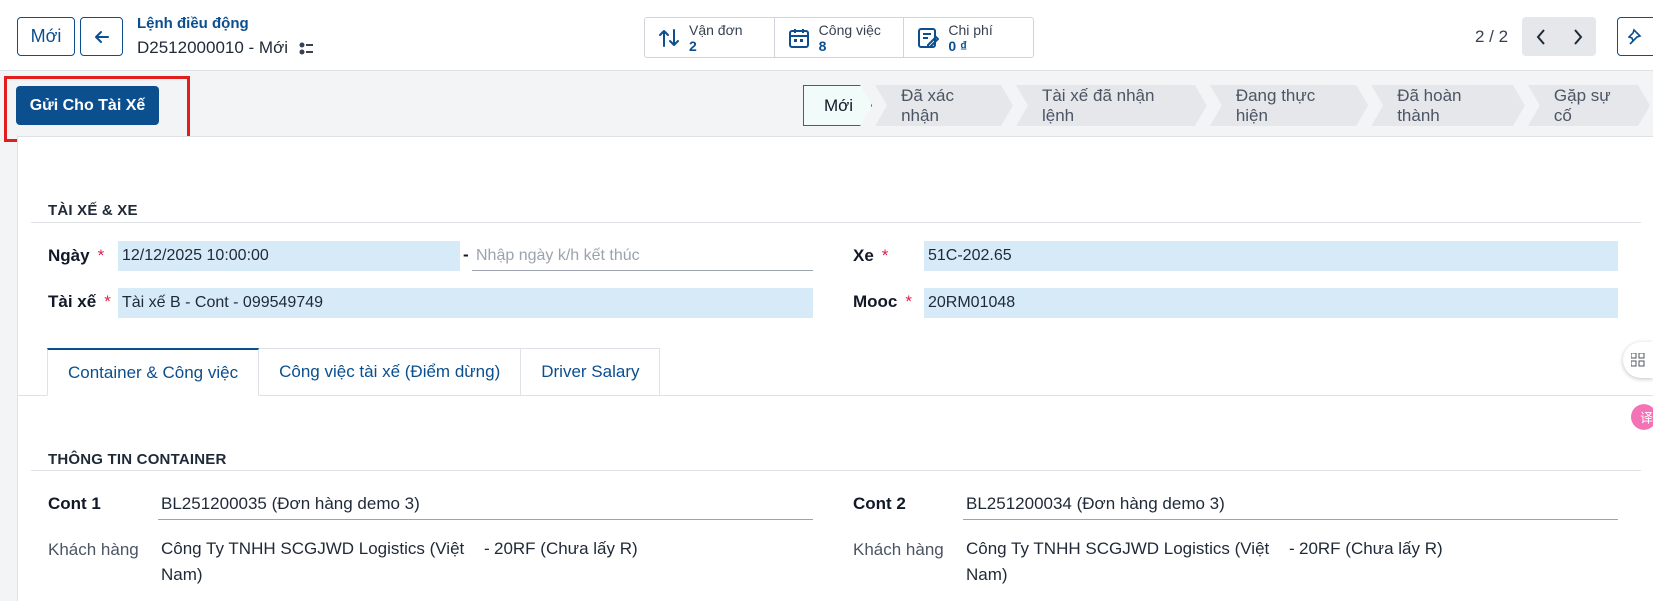 This screenshot has height=601, width=1653. I want to click on stage-dang-thuc-hien: Đang thực hiện, so click(1289, 105).